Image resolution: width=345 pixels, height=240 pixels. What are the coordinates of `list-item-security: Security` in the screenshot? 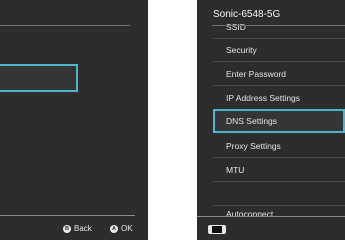 It's located at (279, 50).